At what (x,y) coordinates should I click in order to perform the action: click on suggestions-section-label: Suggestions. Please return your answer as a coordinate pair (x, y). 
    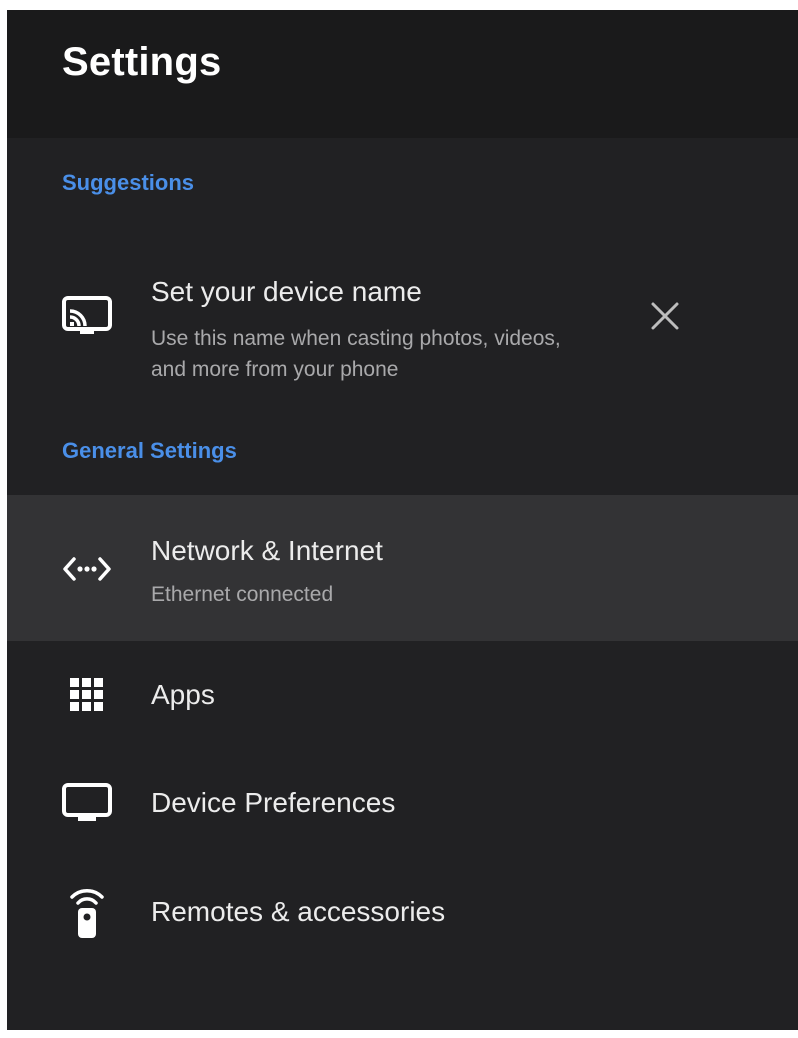
    Looking at the image, I should click on (128, 182).